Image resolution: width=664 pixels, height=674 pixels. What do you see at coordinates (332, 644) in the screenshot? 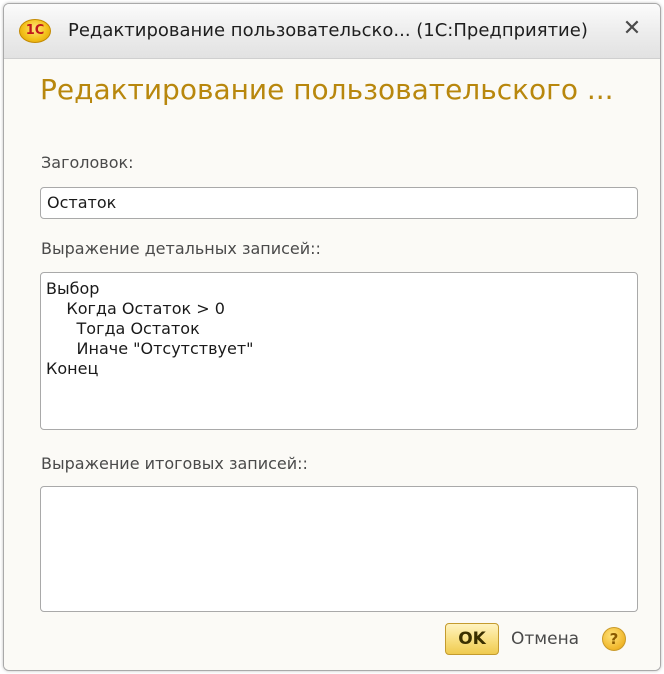
I see `dialog-footer: OK Отмена ?` at bounding box center [332, 644].